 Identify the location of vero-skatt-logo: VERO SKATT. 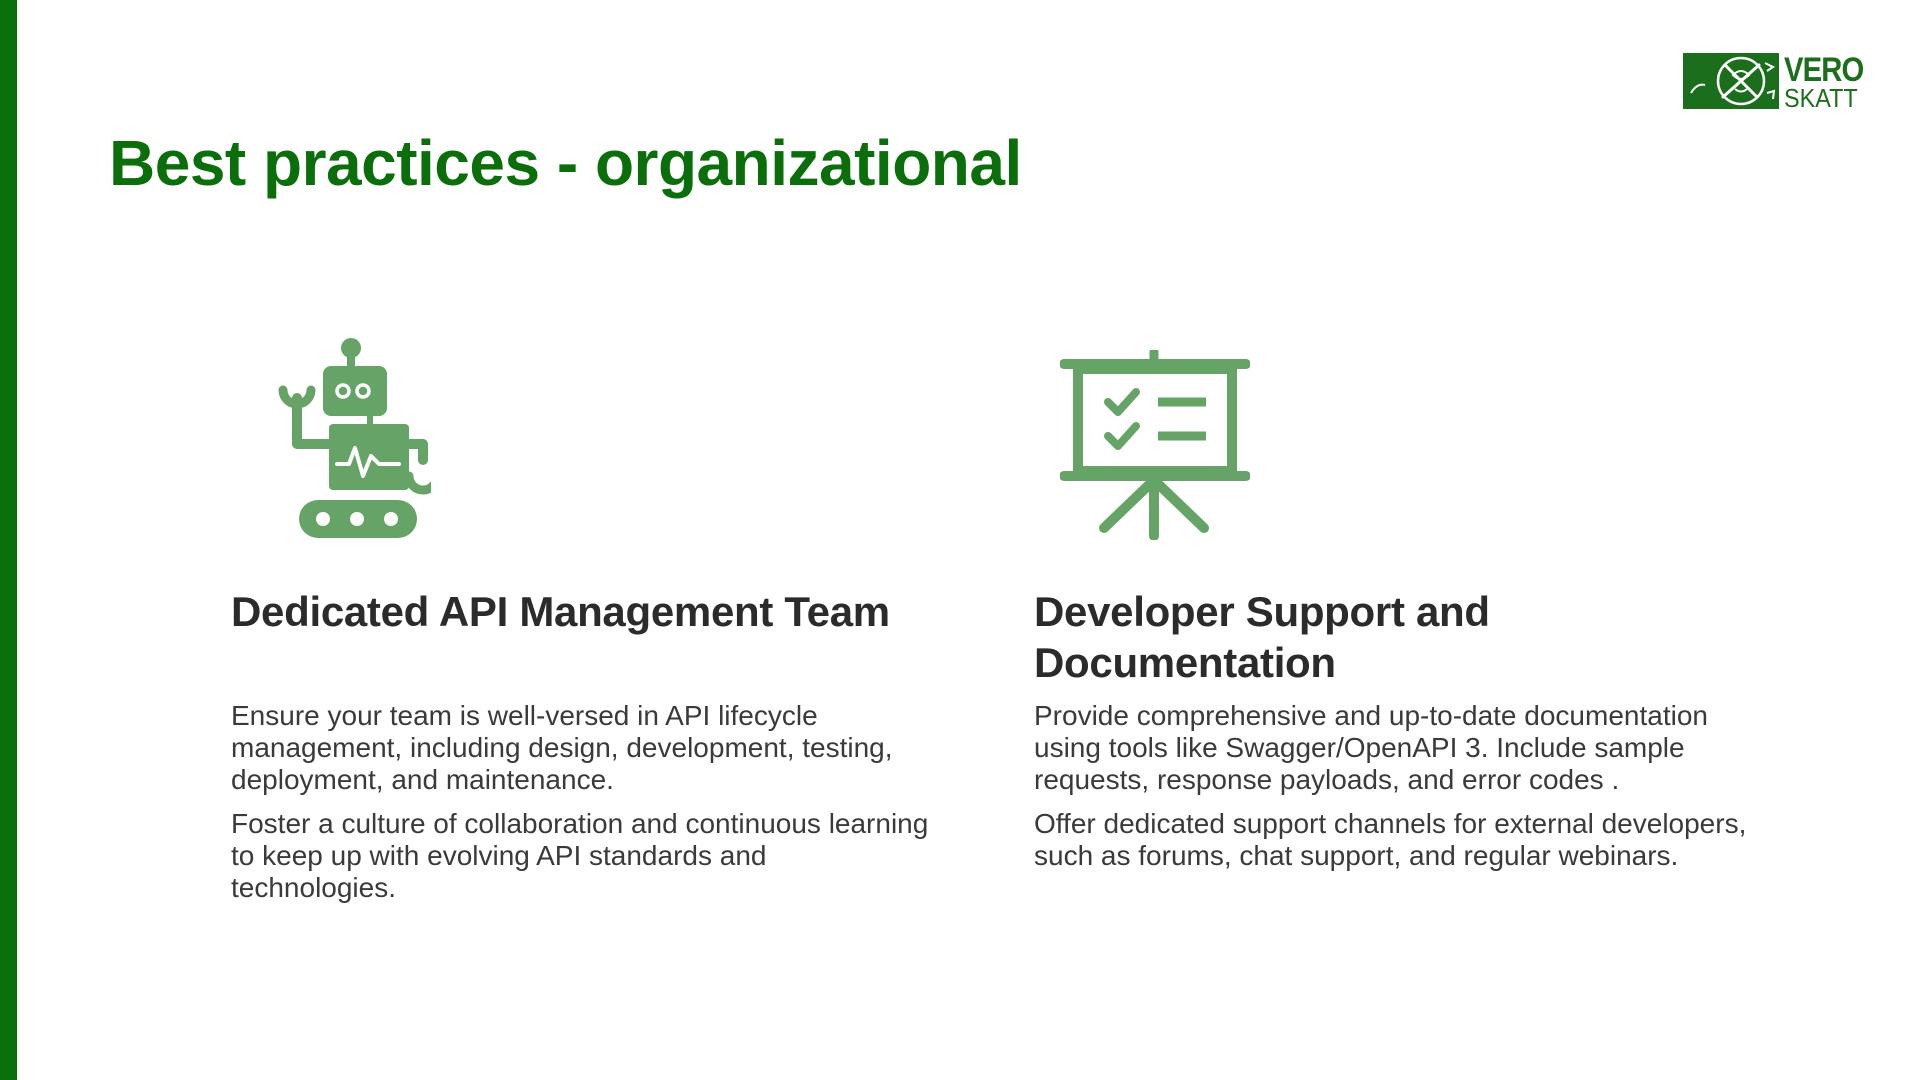
(1775, 82).